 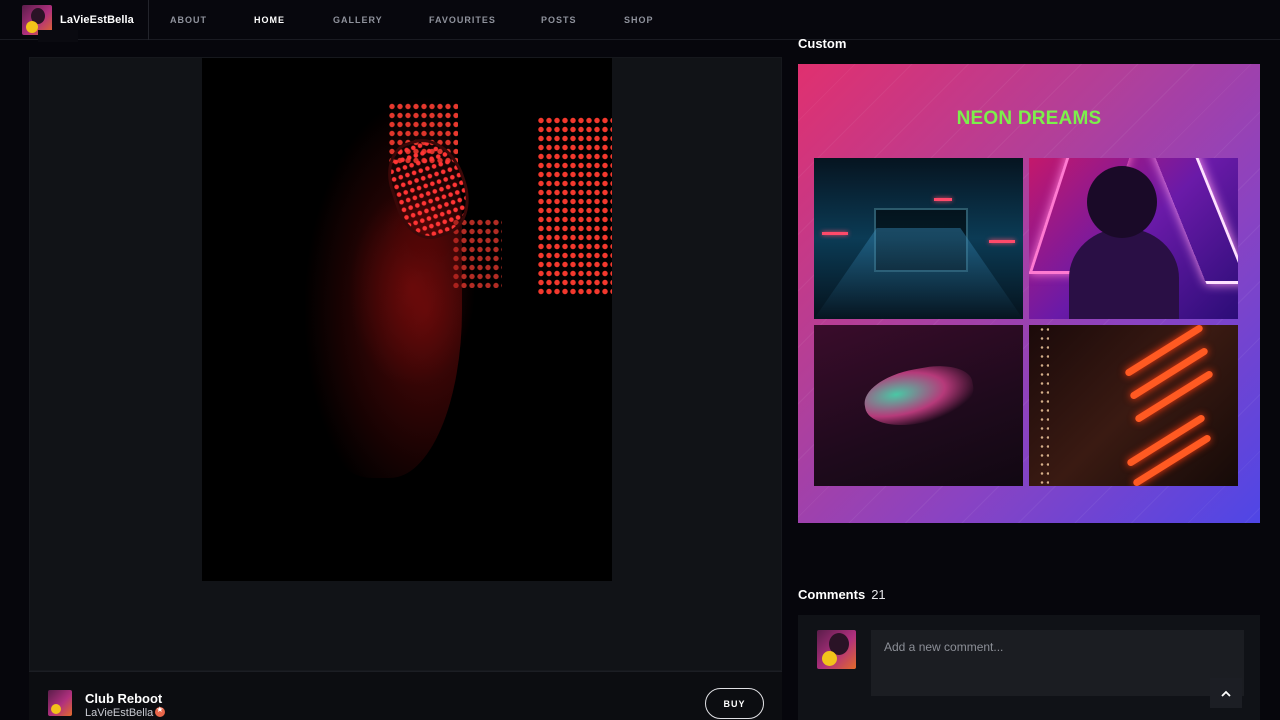 I want to click on artwork-author: LaVieEstBella, so click(x=125, y=712).